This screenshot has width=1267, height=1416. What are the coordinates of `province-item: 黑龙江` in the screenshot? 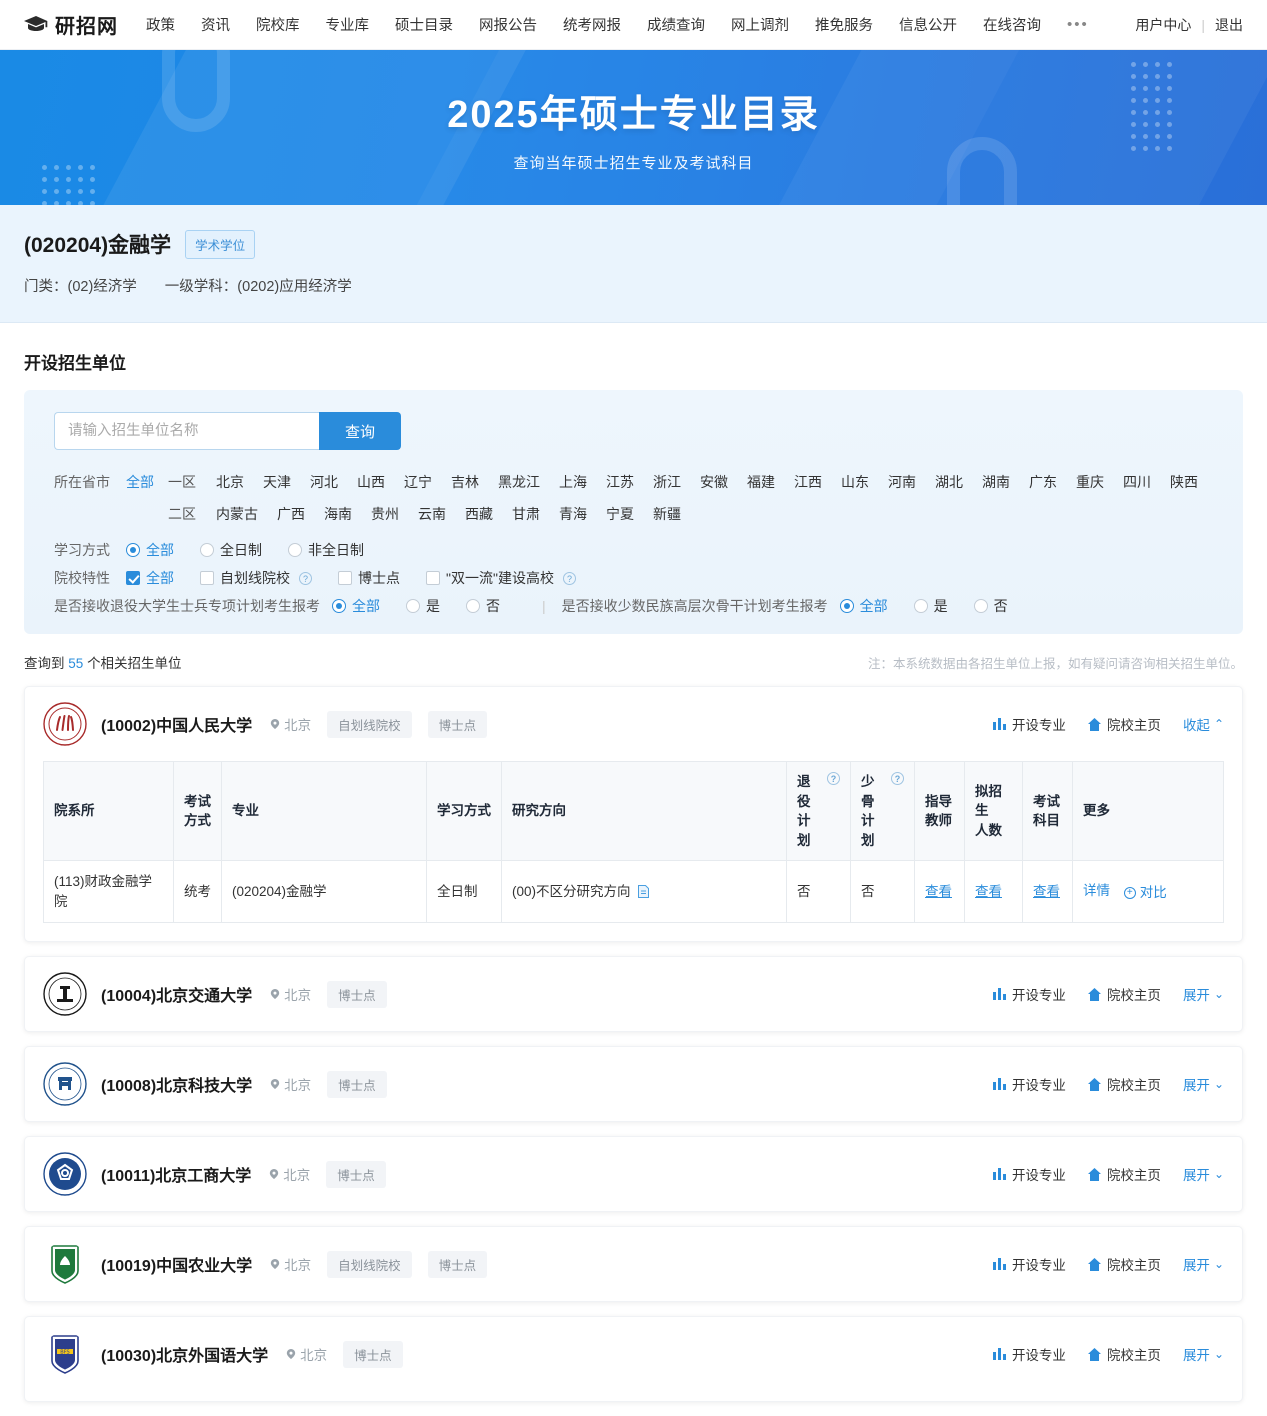 It's located at (519, 482).